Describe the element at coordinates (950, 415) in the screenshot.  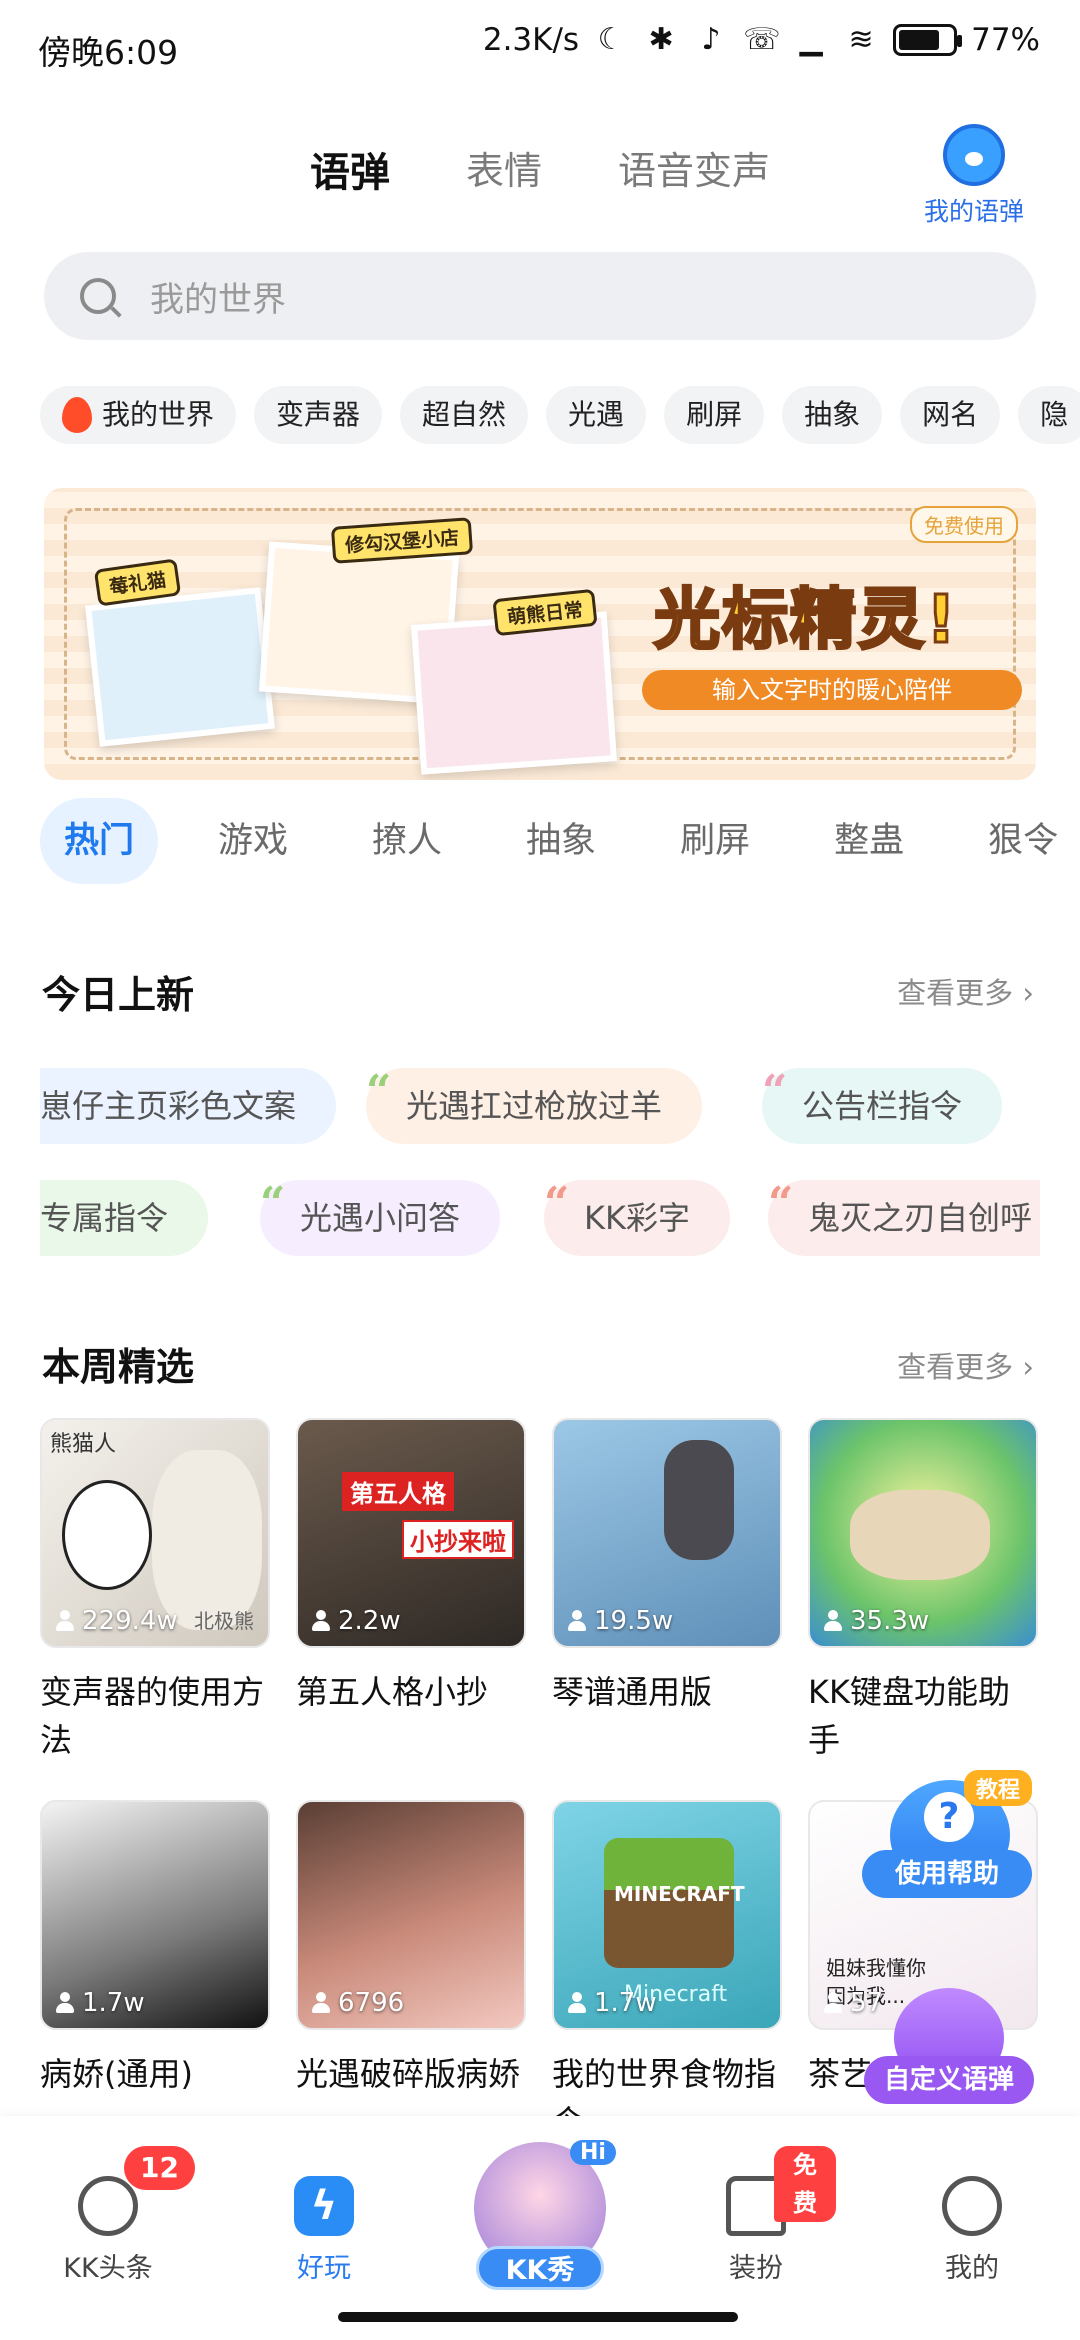
I see `chip: 网名` at that location.